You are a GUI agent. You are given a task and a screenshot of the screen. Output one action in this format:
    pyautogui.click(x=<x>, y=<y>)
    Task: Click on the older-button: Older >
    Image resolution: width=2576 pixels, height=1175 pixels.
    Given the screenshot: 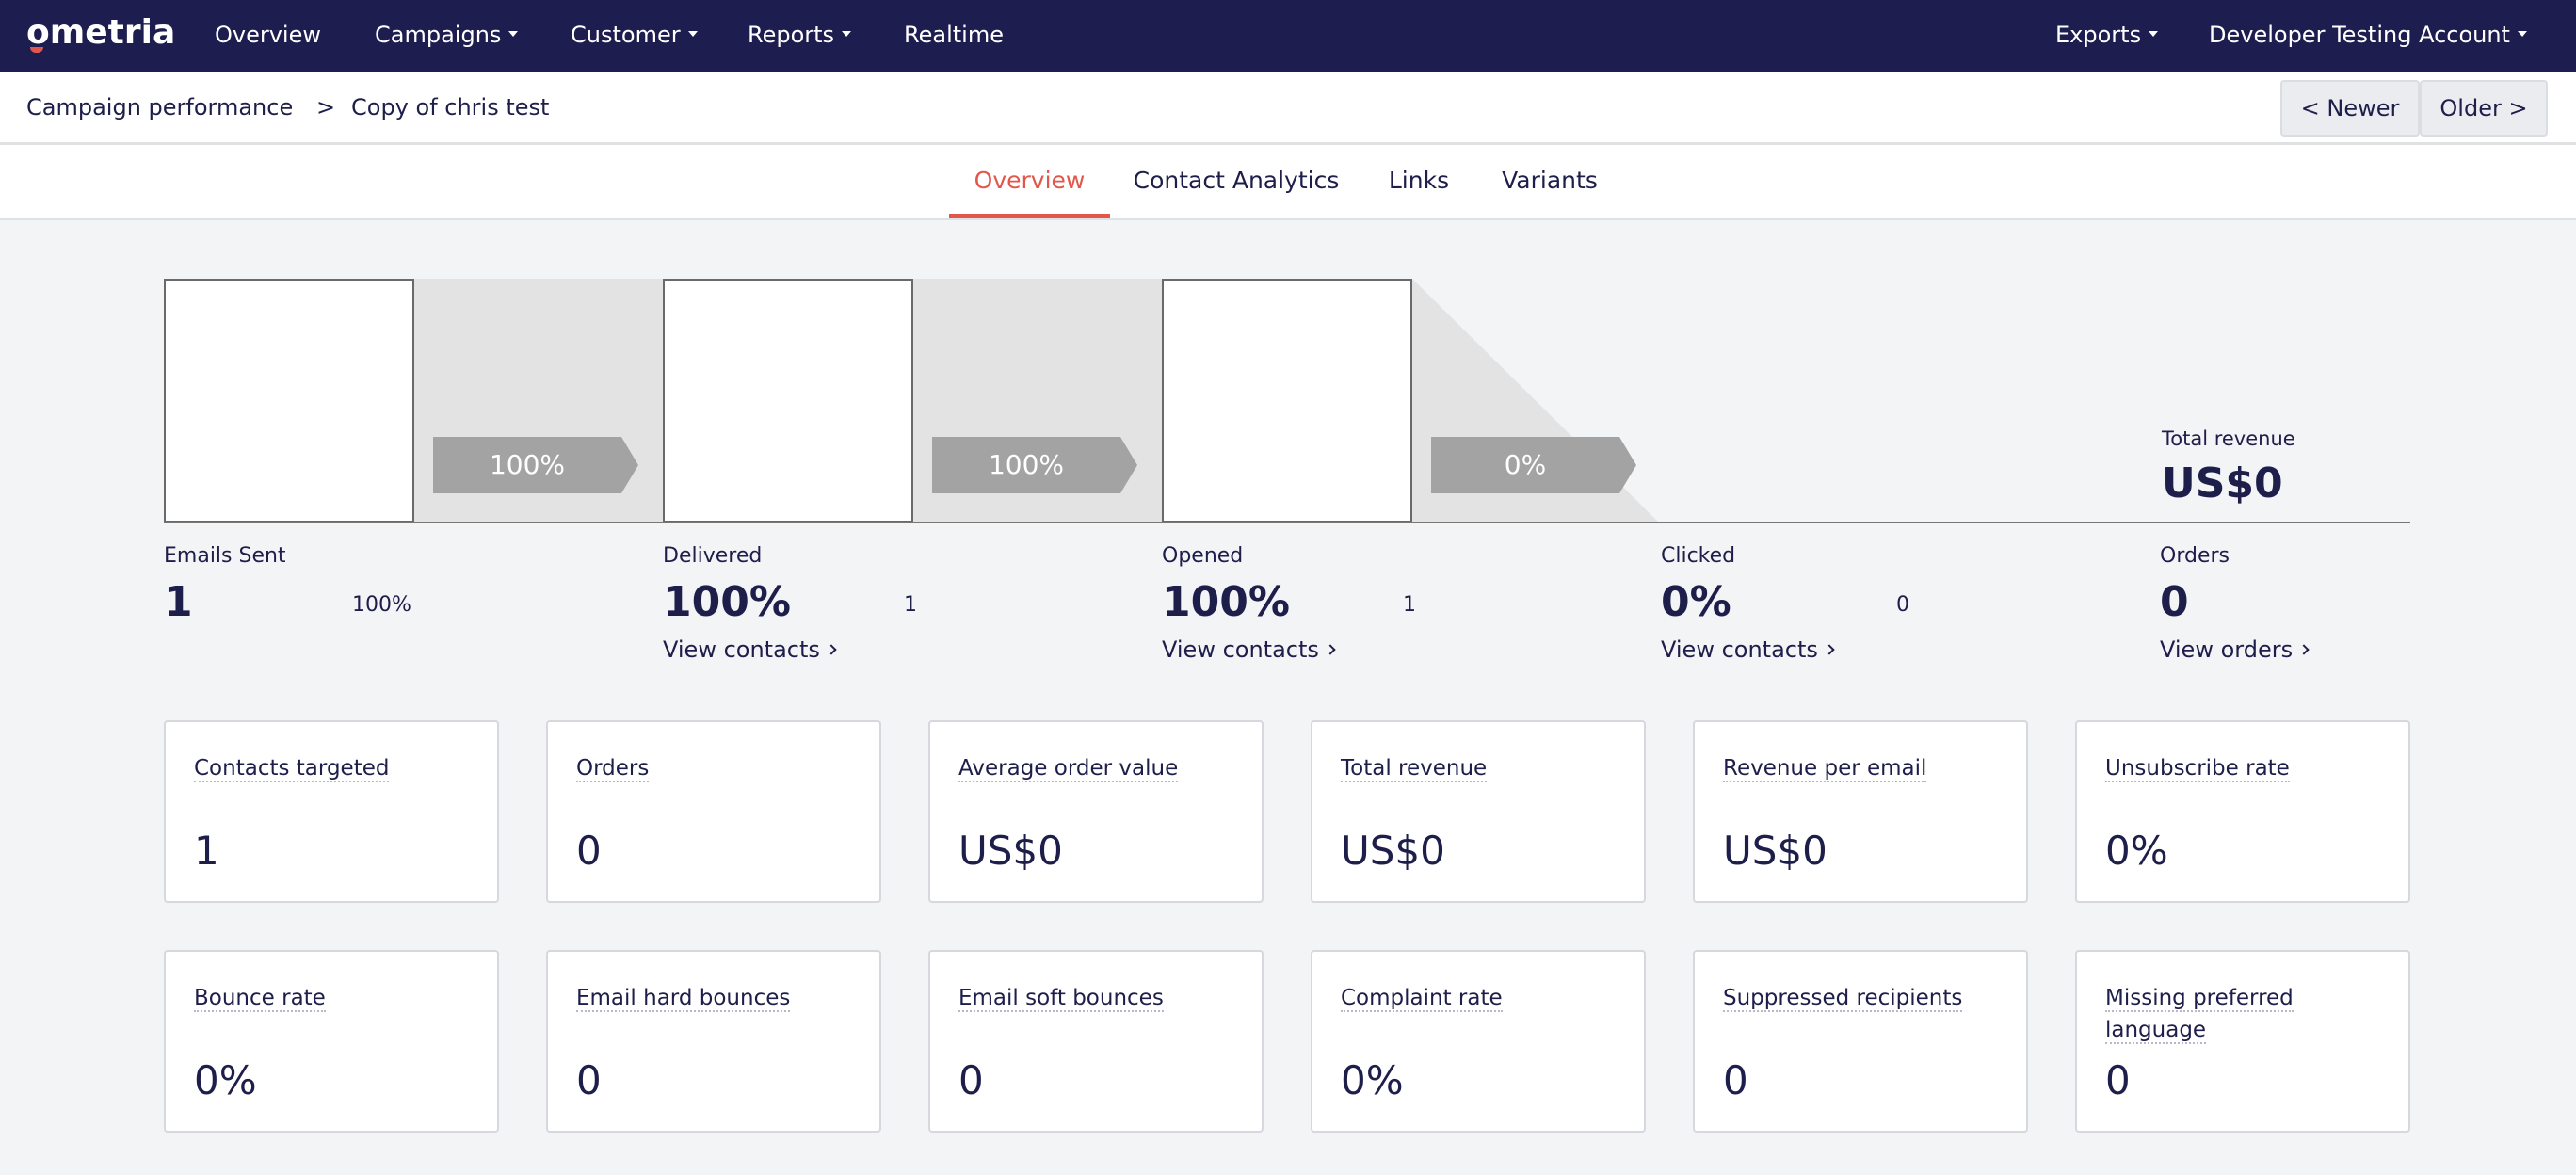 What is the action you would take?
    pyautogui.click(x=2484, y=108)
    